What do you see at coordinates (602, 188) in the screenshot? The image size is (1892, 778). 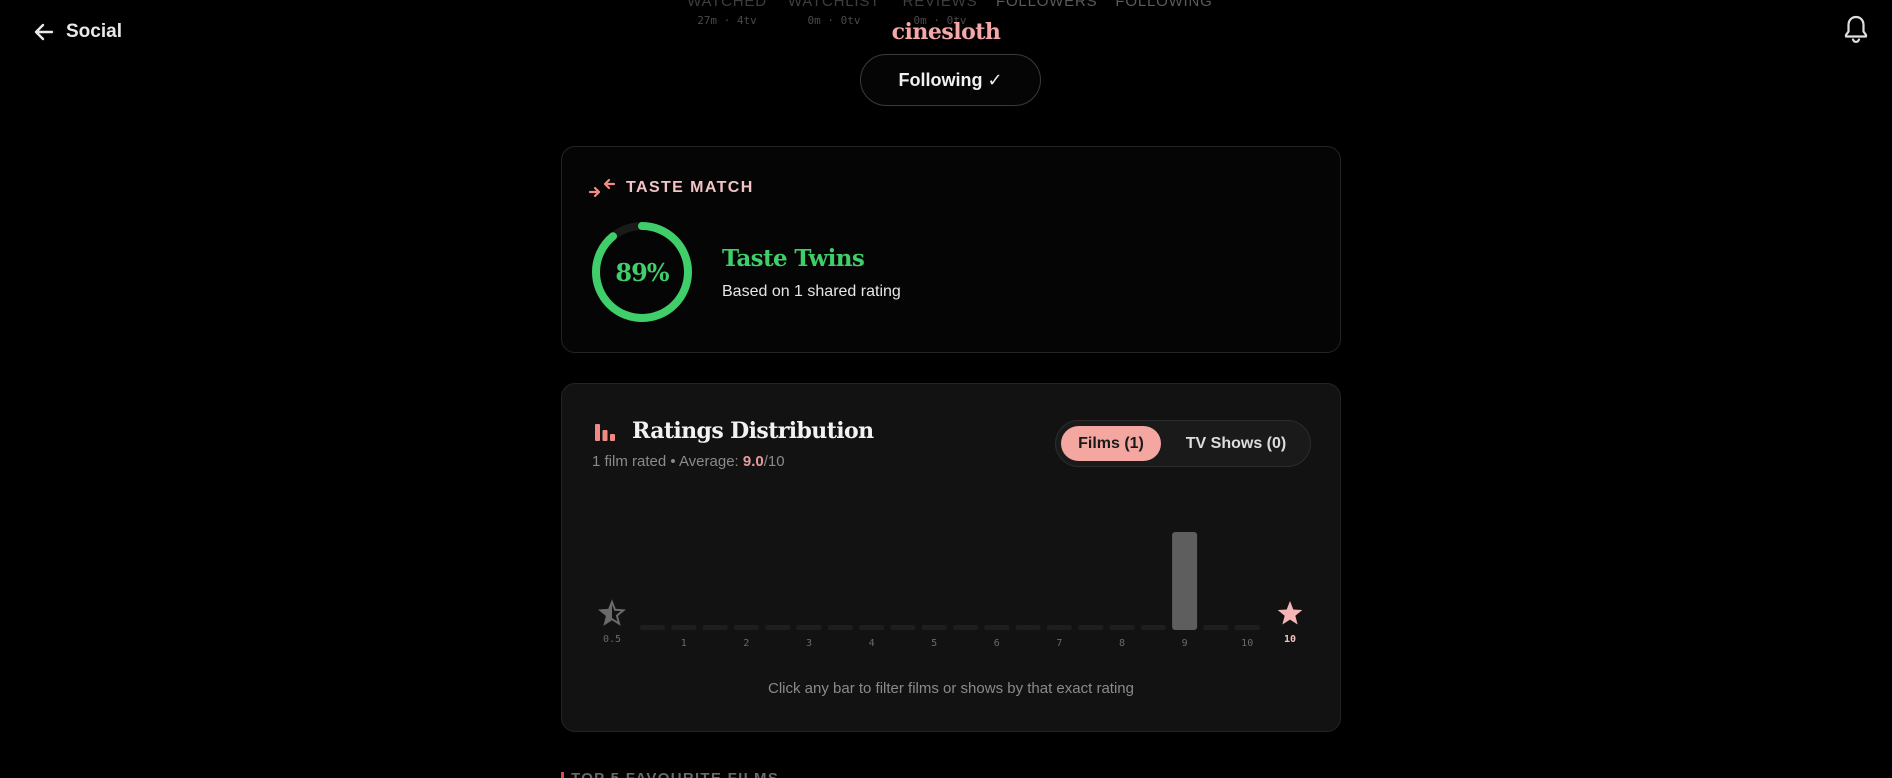 I see `arrows-converge-icon` at bounding box center [602, 188].